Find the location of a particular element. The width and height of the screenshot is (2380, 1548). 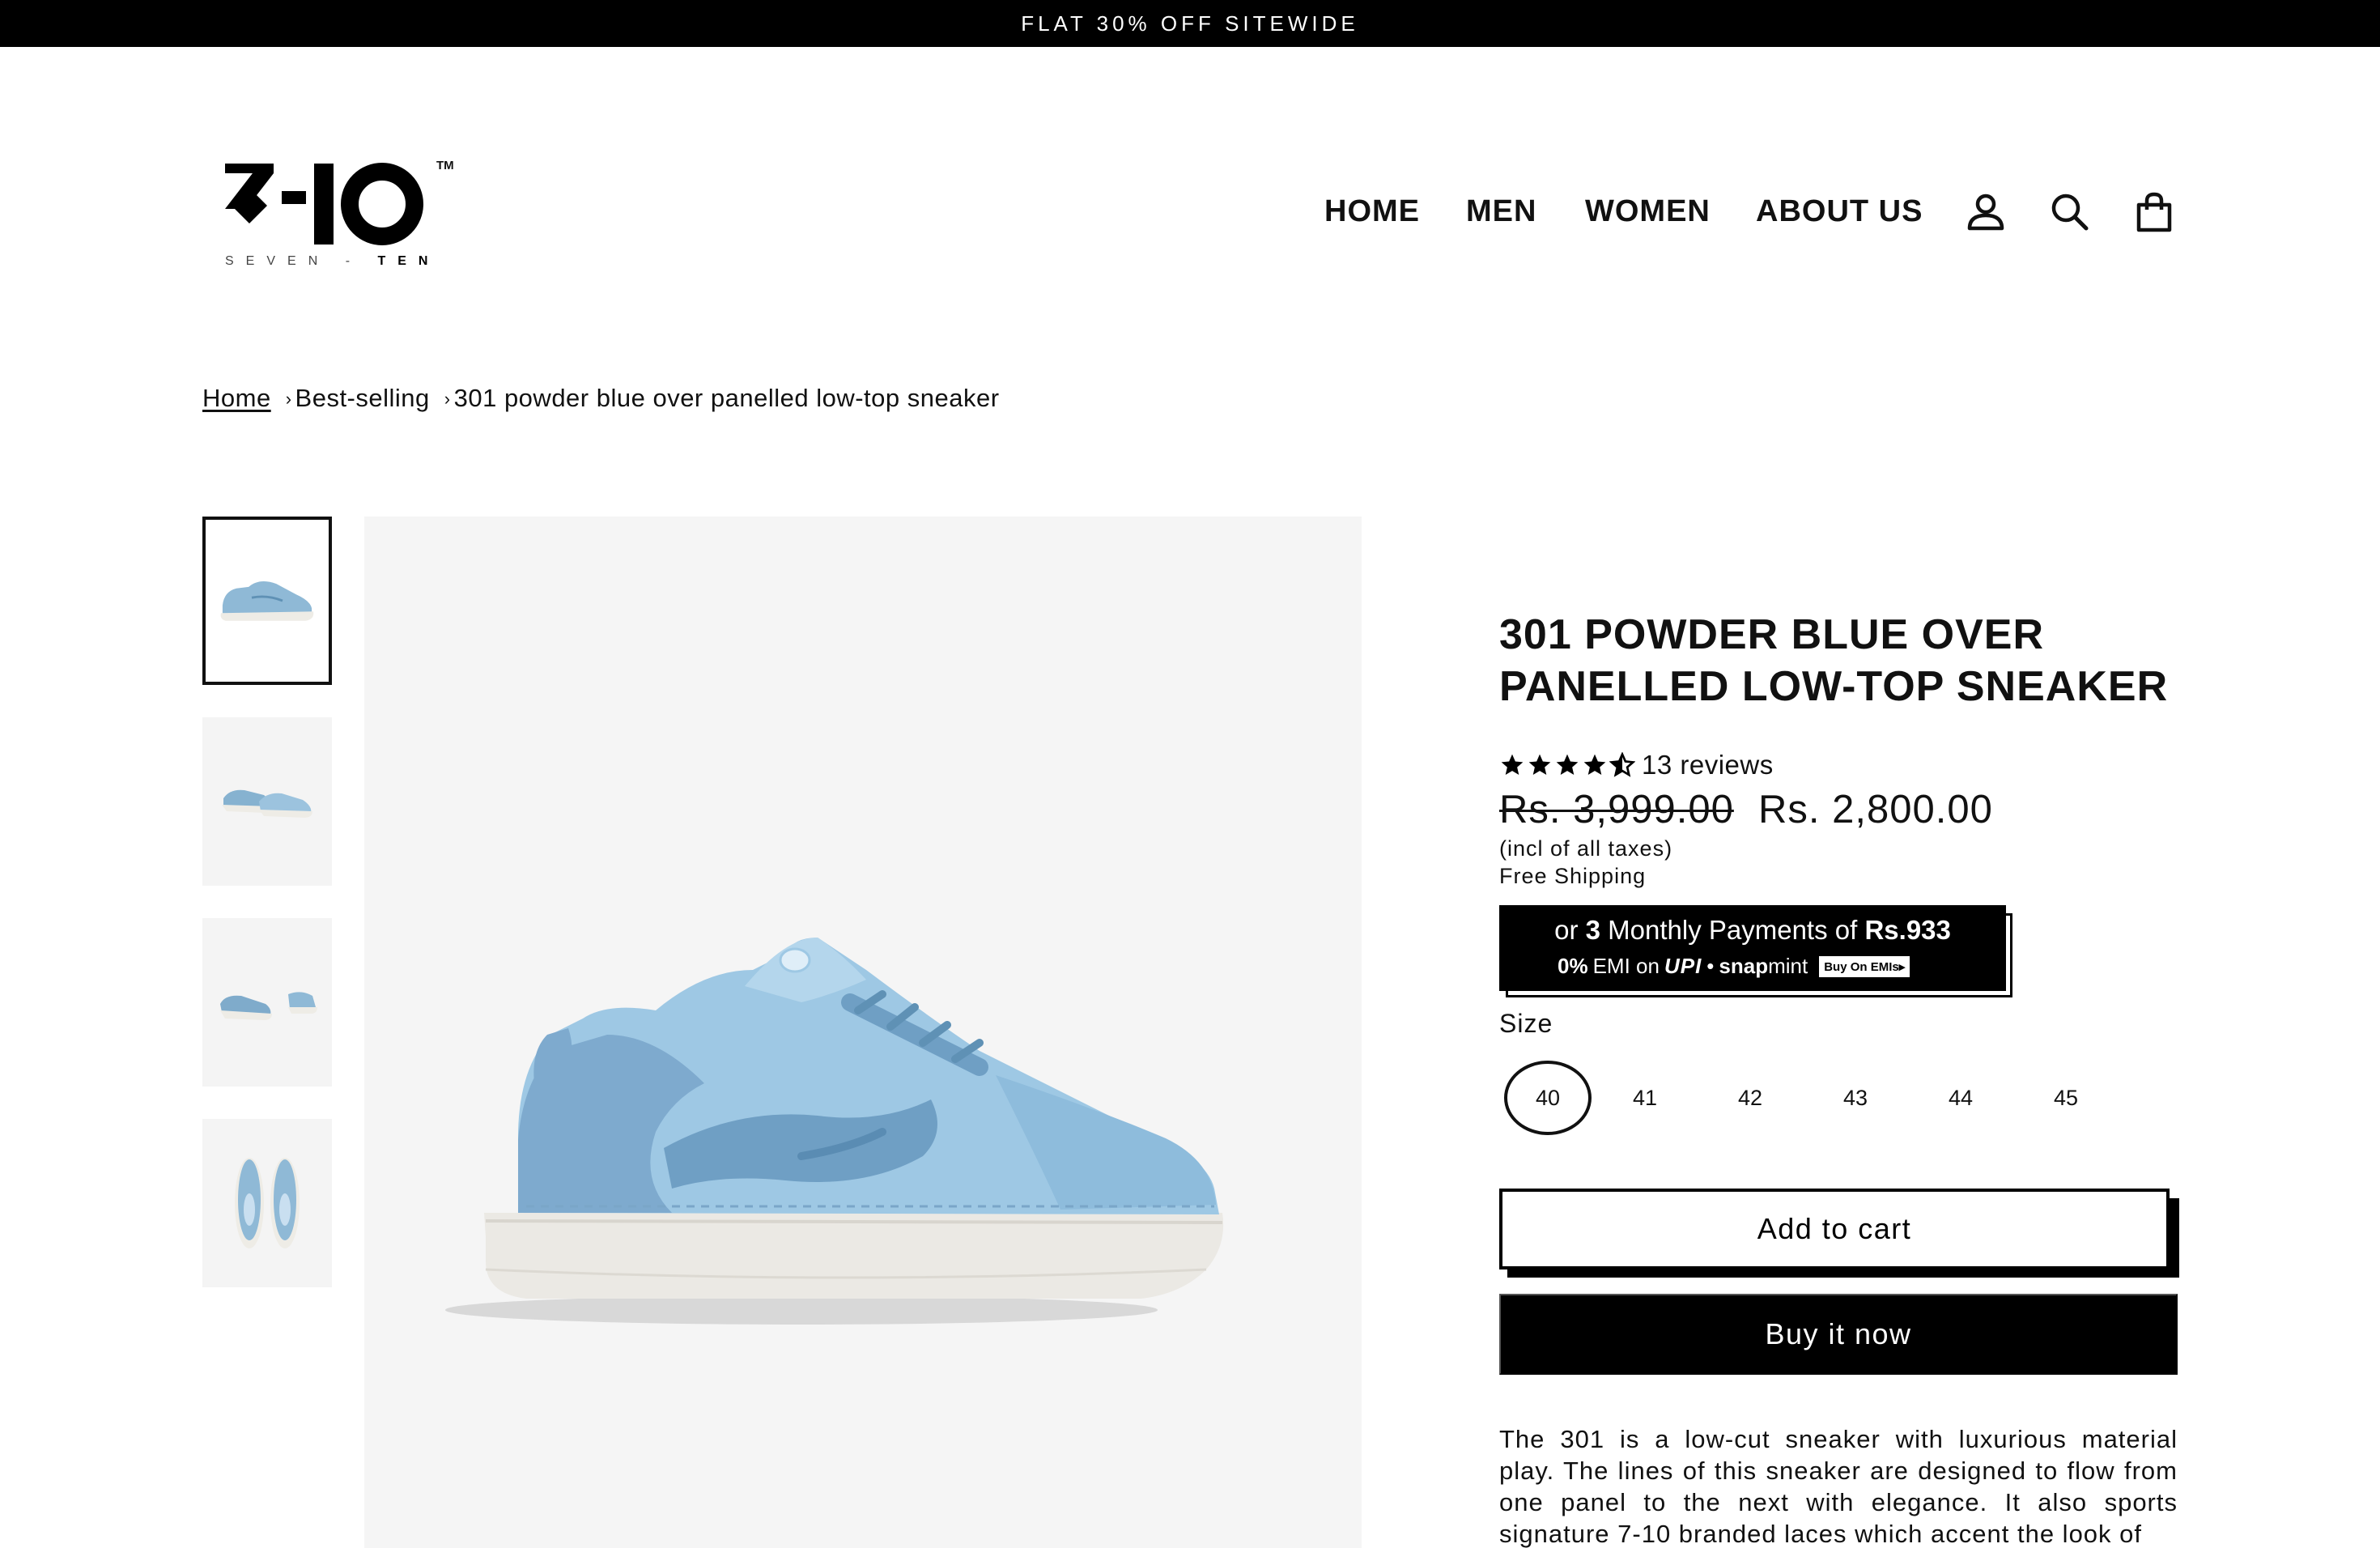

logo-mark is located at coordinates (324, 204).